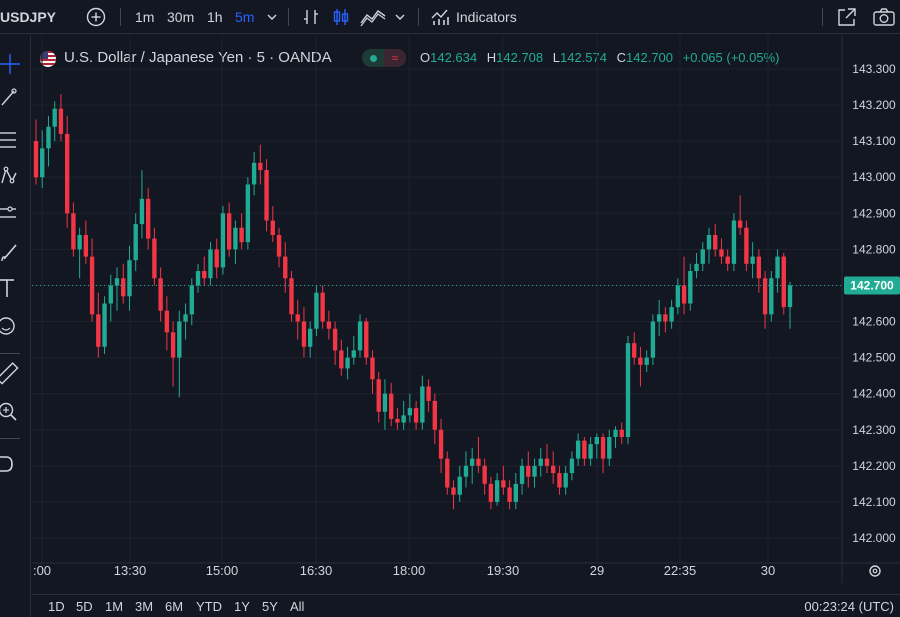 This screenshot has width=900, height=617. Describe the element at coordinates (874, 141) in the screenshot. I see `price-tick-label: 143.100` at that location.